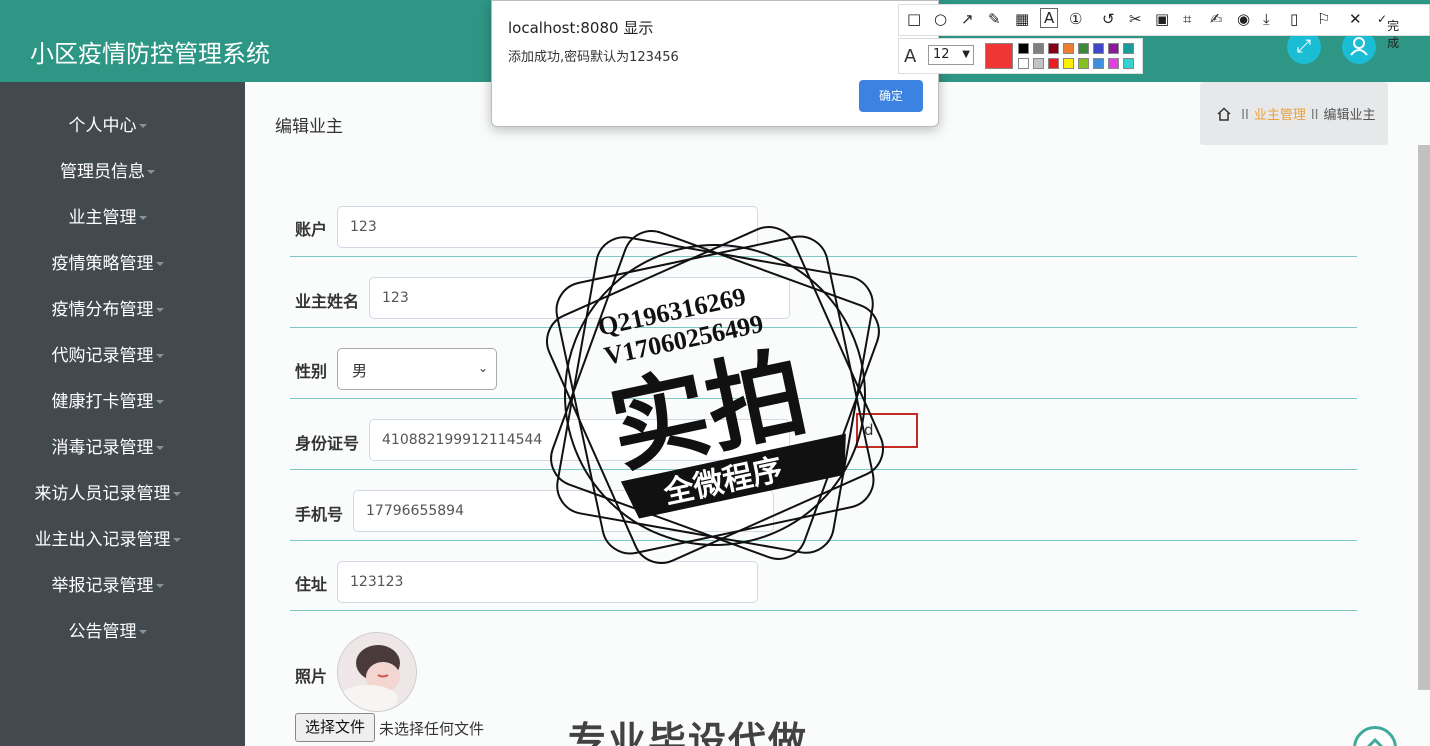 The image size is (1430, 746). Describe the element at coordinates (1075, 19) in the screenshot. I see `number-tool-icon: ①` at that location.